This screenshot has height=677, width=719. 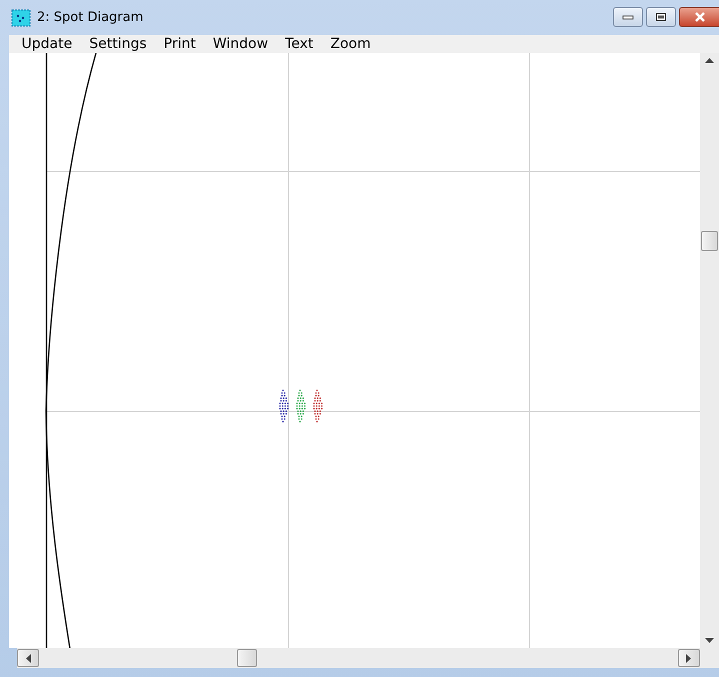 I want to click on scroll-left-button, so click(x=28, y=658).